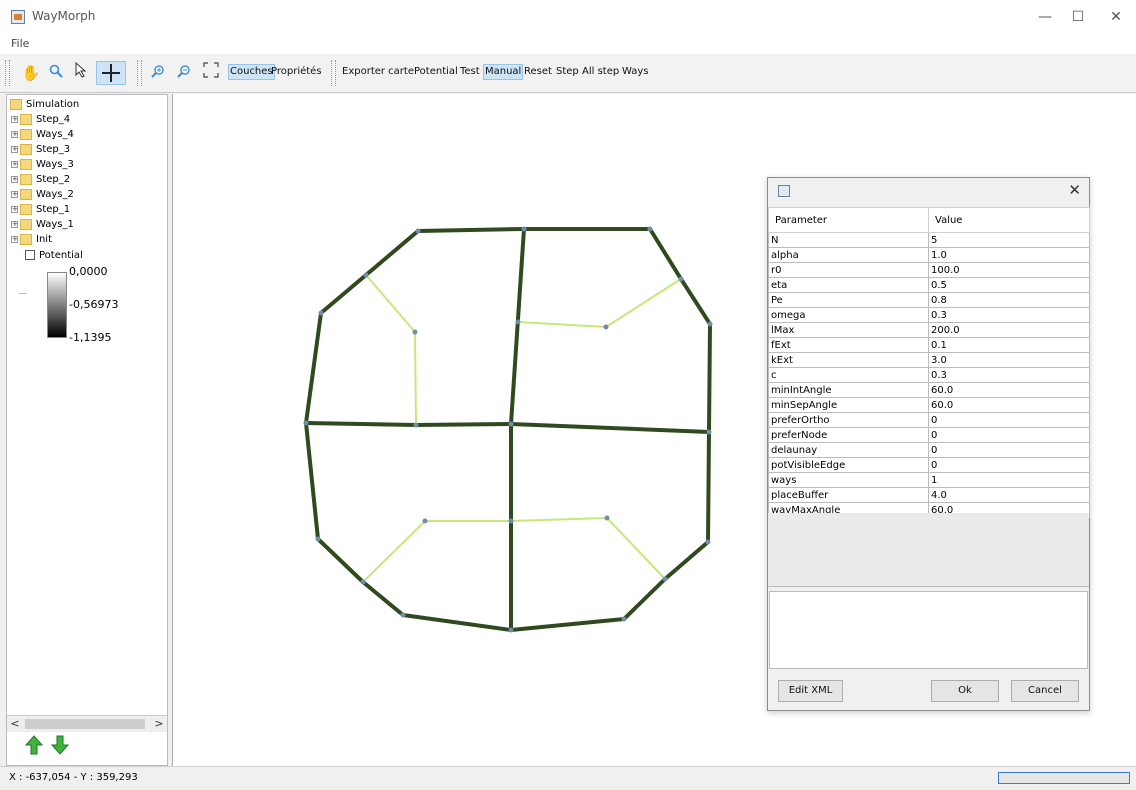  Describe the element at coordinates (600, 72) in the screenshot. I see `all-step-button: All step` at that location.